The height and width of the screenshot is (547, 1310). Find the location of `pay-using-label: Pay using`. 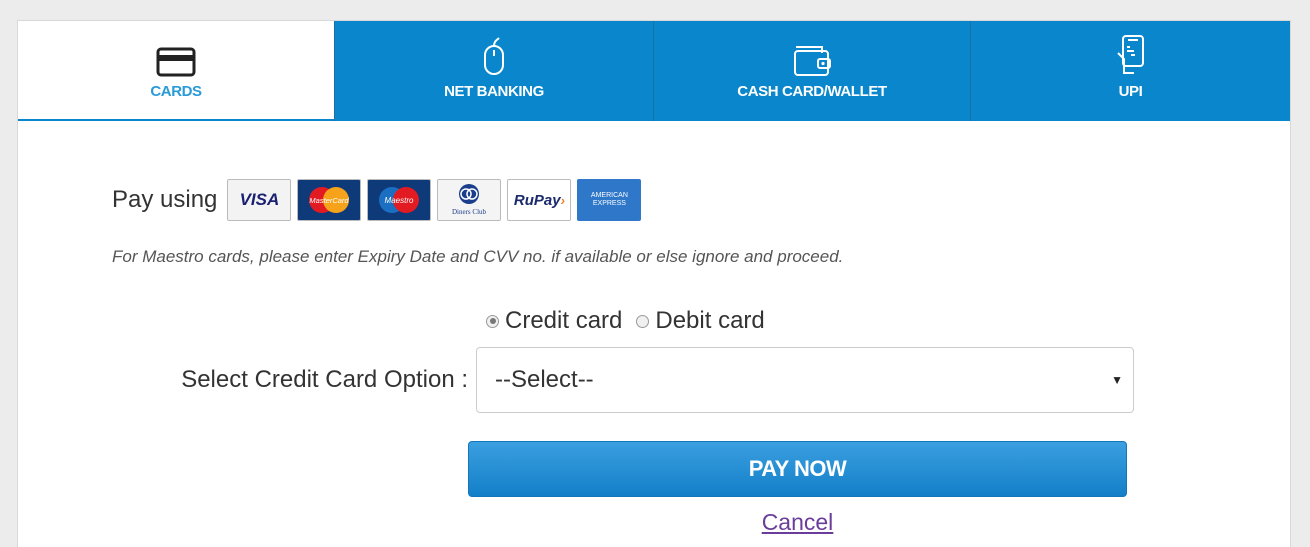

pay-using-label: Pay using is located at coordinates (165, 199).